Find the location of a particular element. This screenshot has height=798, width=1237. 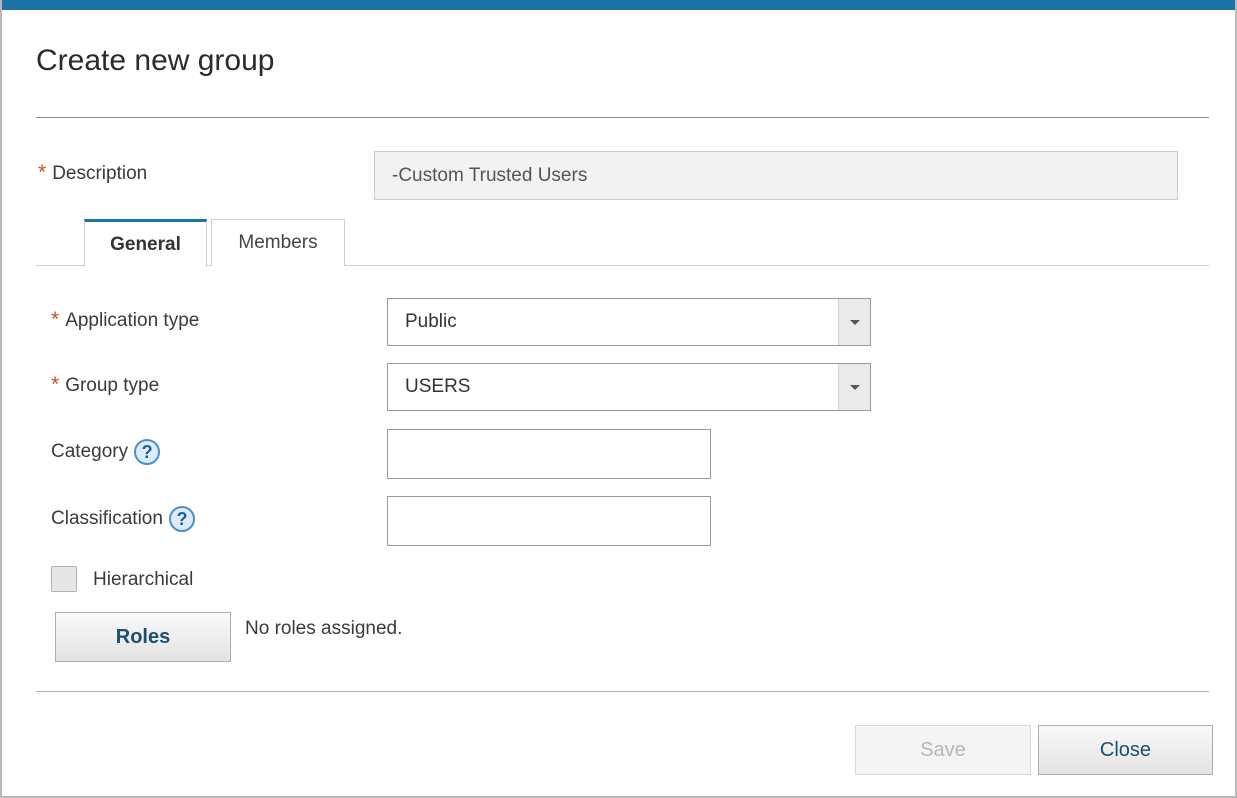

tab-general-label: General is located at coordinates (145, 244).